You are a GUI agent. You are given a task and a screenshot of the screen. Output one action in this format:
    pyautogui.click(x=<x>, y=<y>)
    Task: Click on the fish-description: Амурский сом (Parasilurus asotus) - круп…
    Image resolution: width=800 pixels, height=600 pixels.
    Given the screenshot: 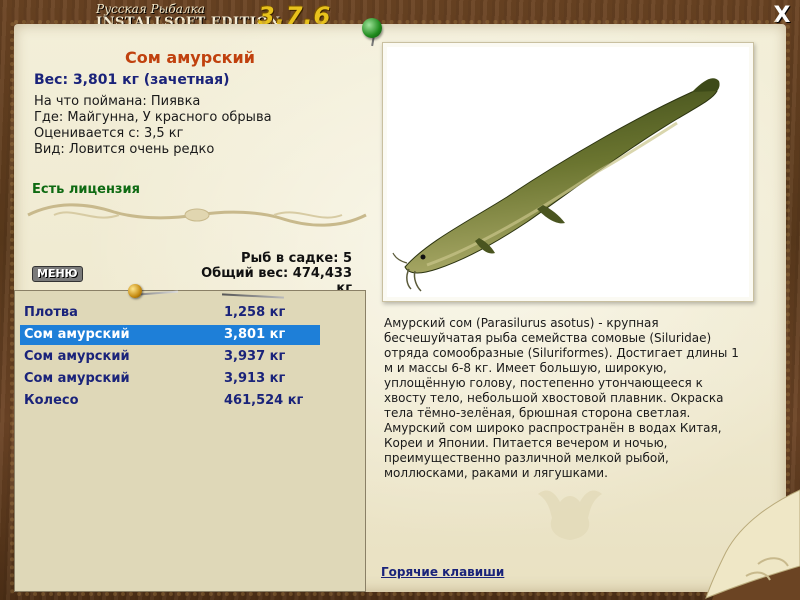 What is the action you would take?
    pyautogui.click(x=561, y=398)
    